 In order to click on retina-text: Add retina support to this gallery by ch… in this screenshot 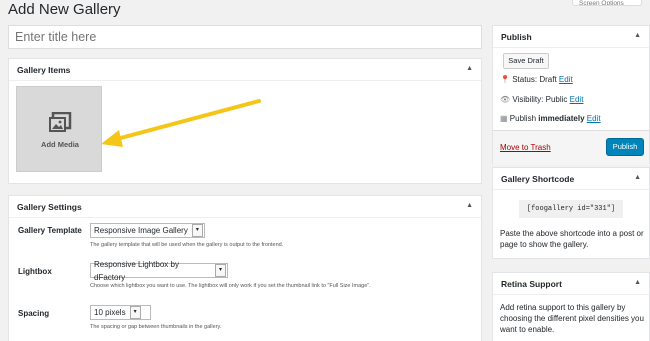, I will do `click(572, 318)`.